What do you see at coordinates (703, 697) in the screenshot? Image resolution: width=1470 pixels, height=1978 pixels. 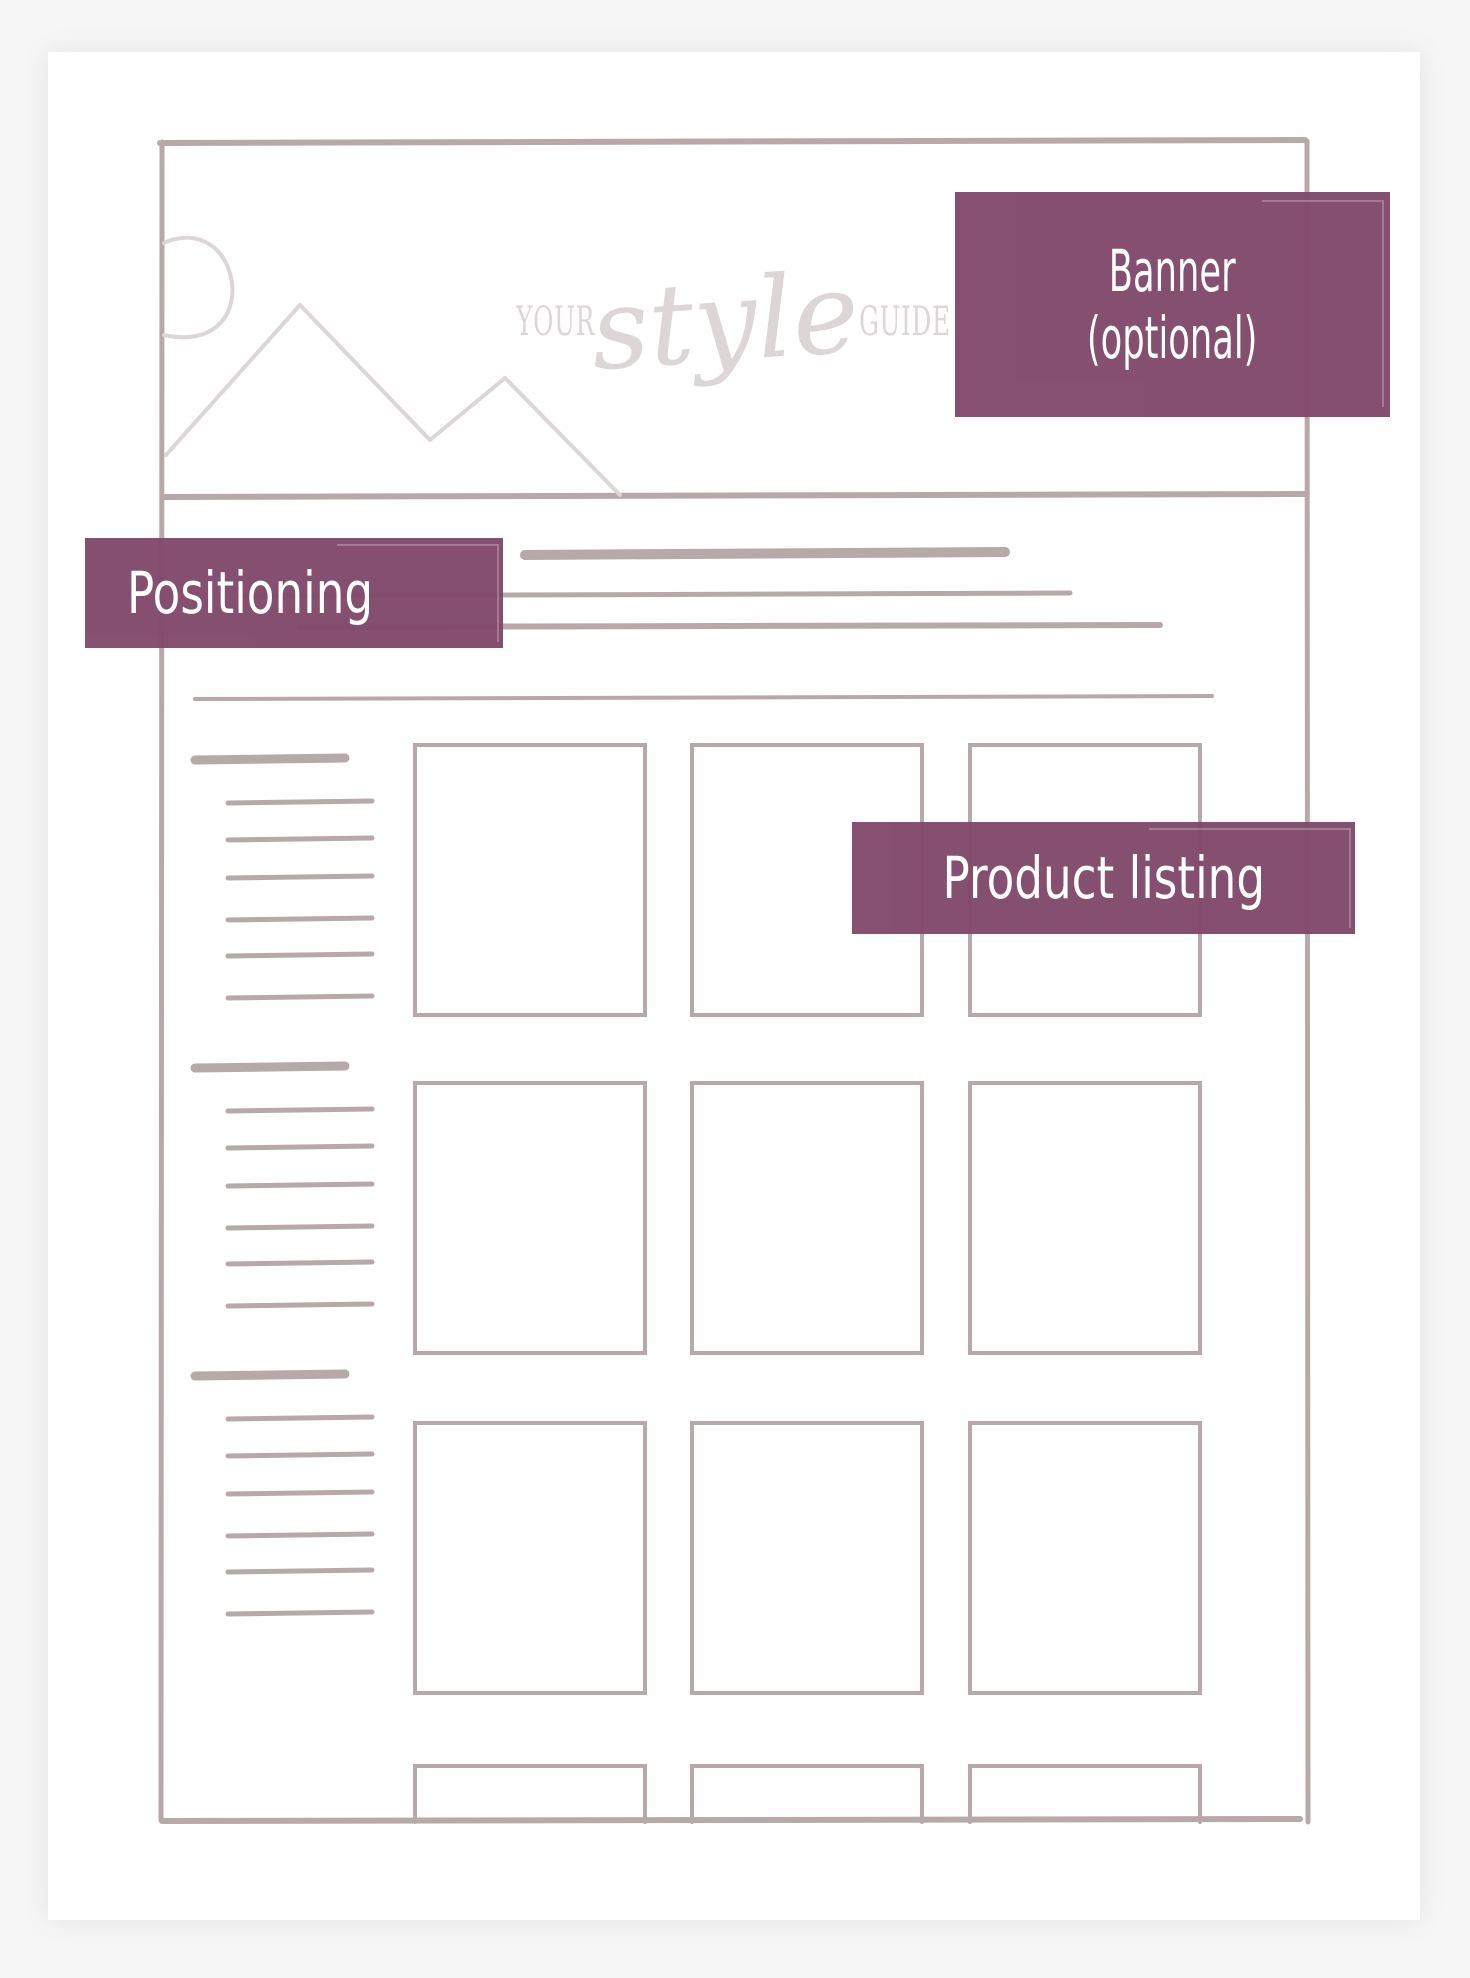 I see `content-divider` at bounding box center [703, 697].